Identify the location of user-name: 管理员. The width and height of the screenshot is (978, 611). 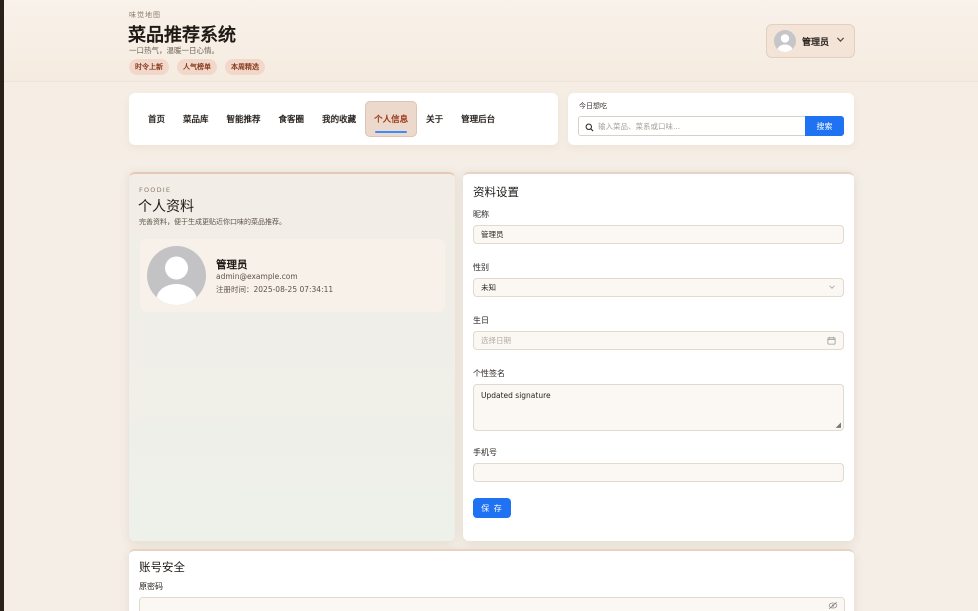
(232, 265).